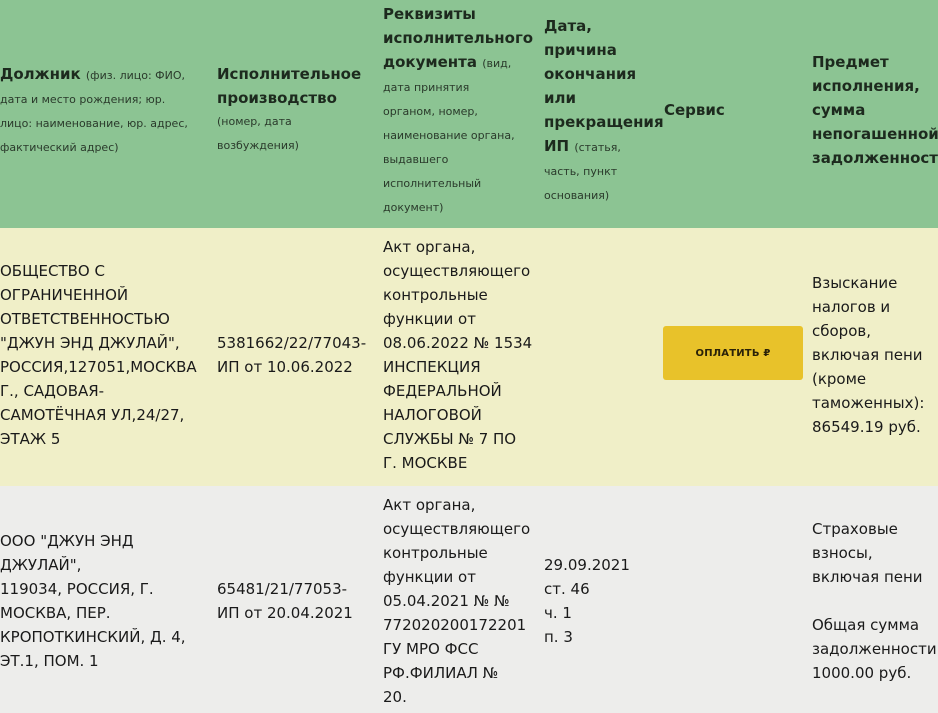 This screenshot has height=713, width=938. Describe the element at coordinates (94, 123) in the screenshot. I see `header-debtor-sub: лицо: наименование, юр. адрес,` at that location.